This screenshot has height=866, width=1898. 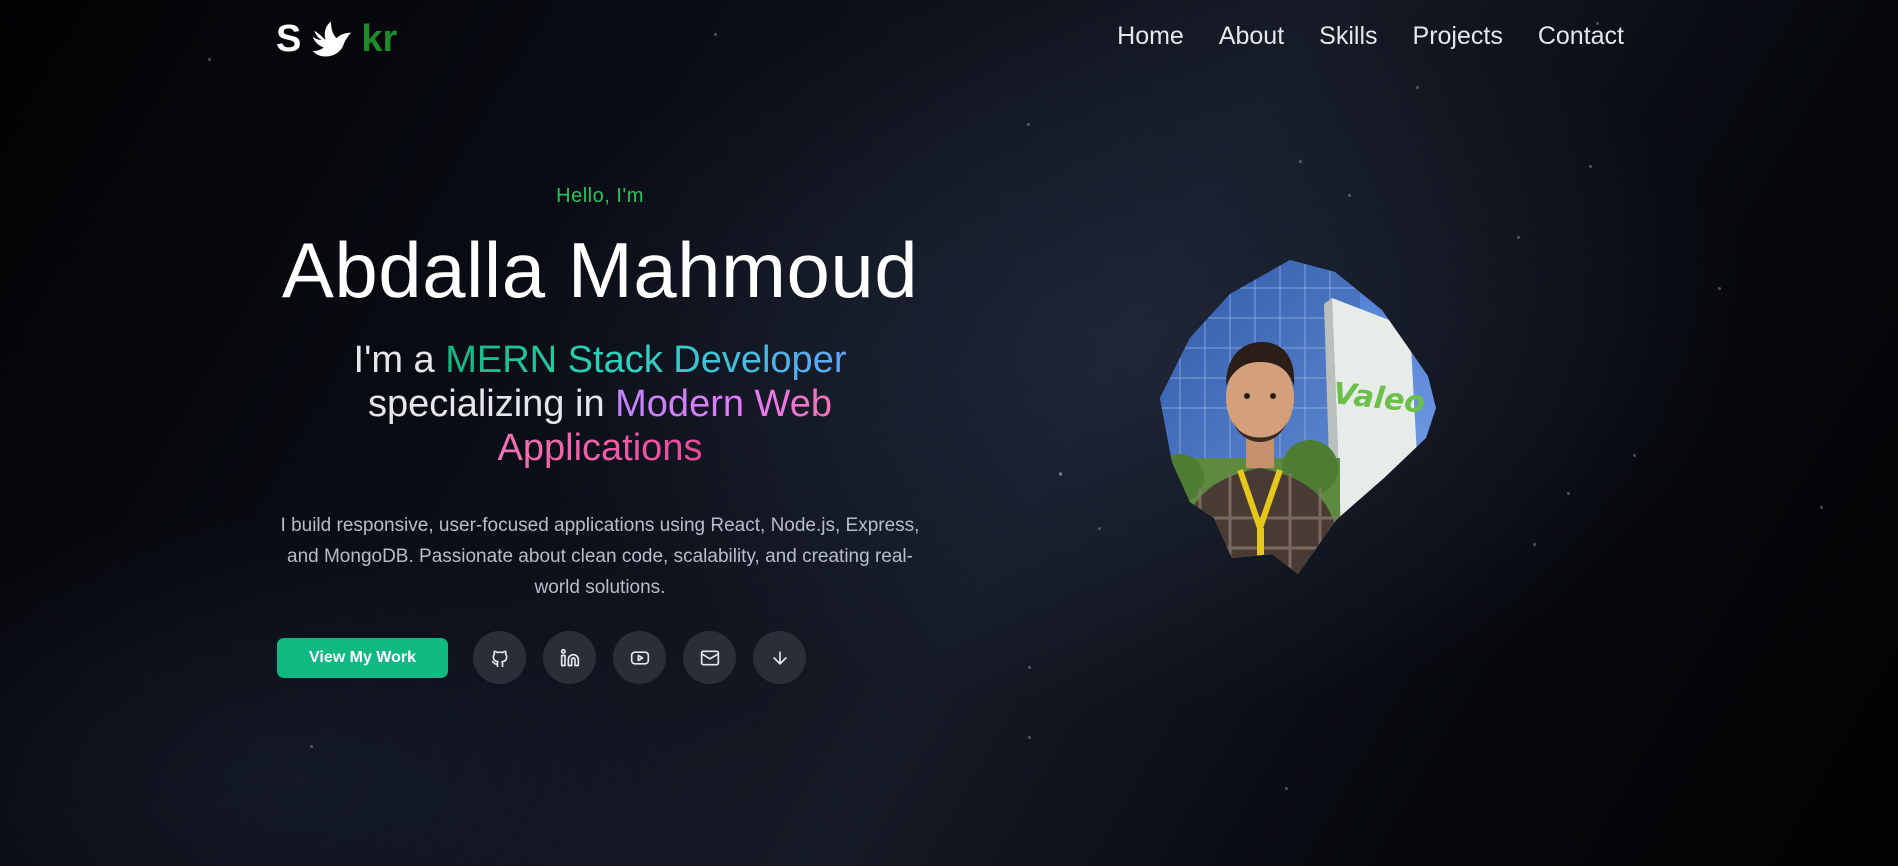 I want to click on tagline-role: MERN Stack Developer, so click(x=646, y=359).